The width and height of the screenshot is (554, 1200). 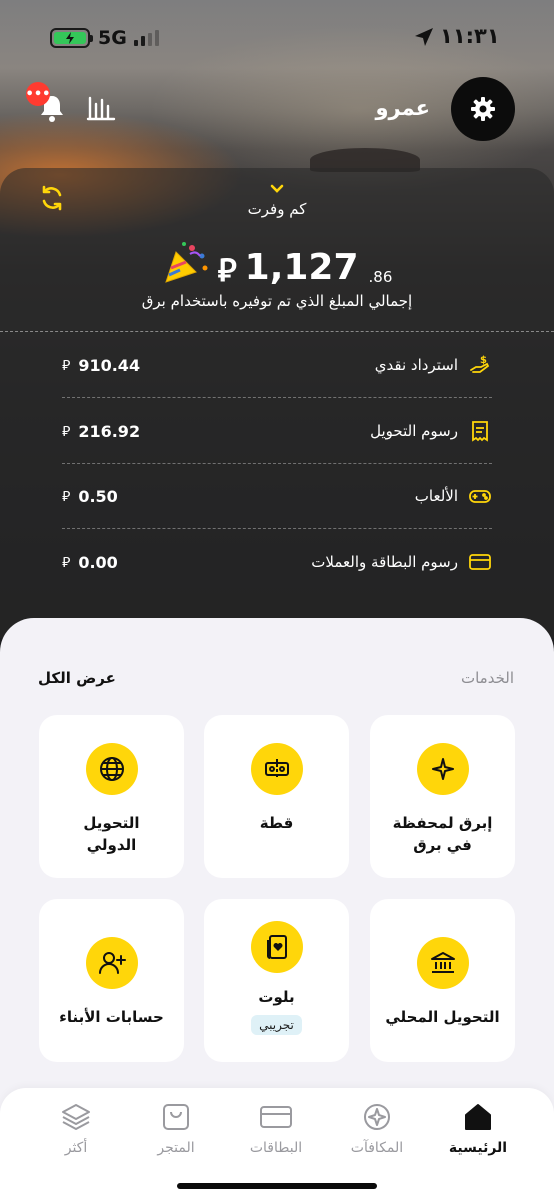 I want to click on status-time: ١١:٣١, so click(x=470, y=36).